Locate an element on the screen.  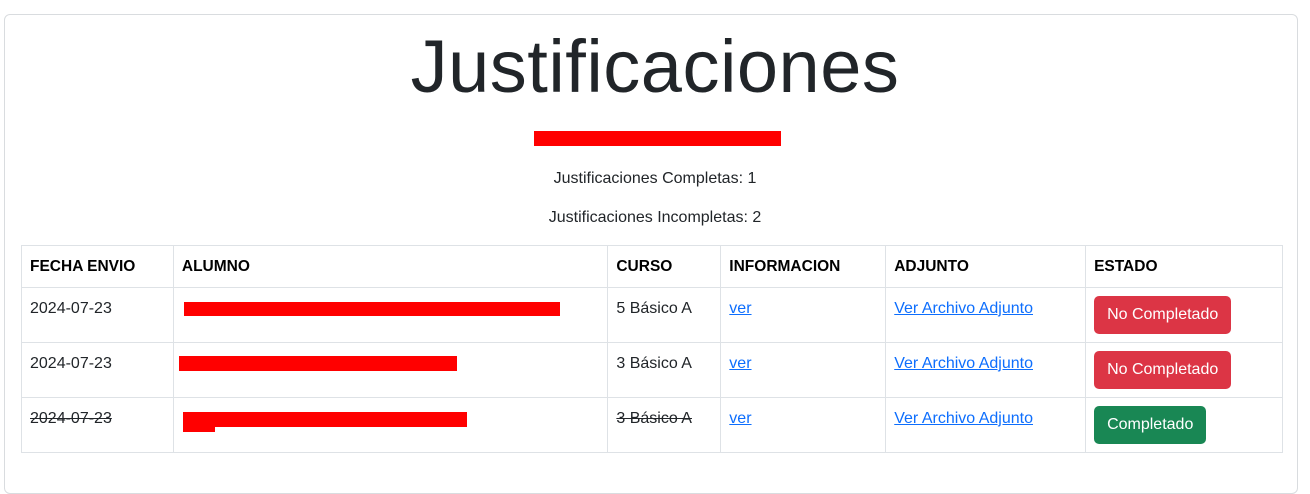
curso-cell: 5 Básico A is located at coordinates (664, 315).